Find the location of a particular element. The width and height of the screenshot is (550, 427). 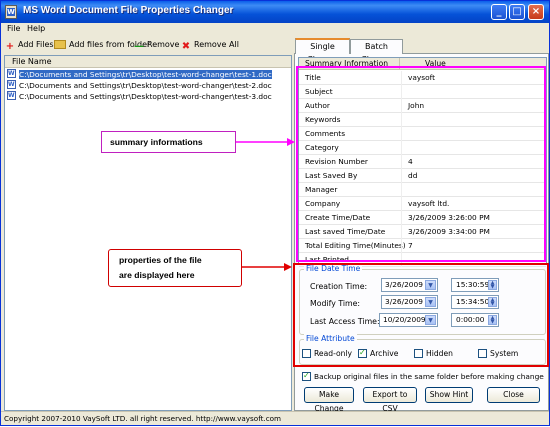

properties-callout-line1: properties of the file is located at coordinates (160, 260).